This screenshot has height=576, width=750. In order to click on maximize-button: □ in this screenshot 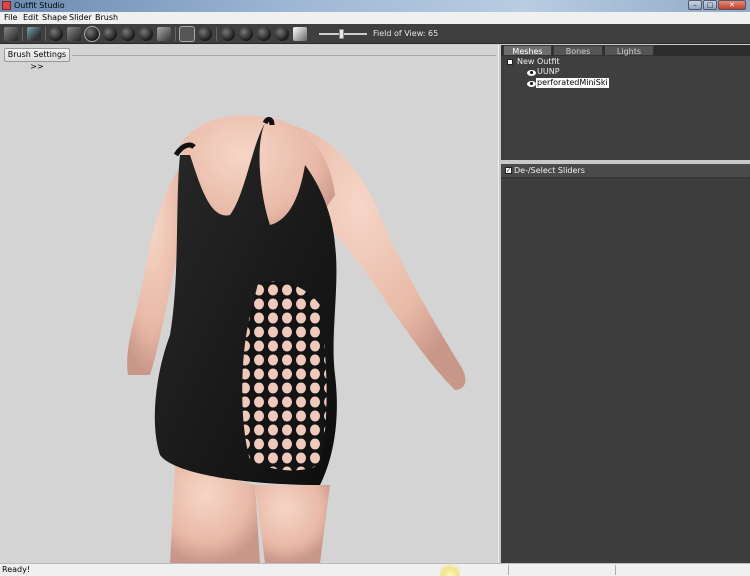, I will do `click(710, 5)`.